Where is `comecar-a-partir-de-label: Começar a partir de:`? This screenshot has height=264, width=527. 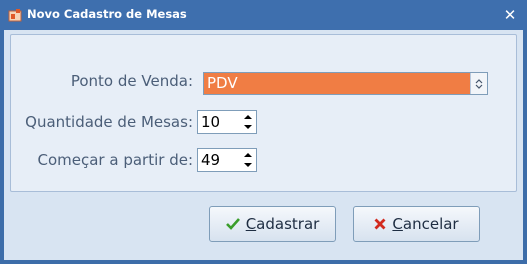
comecar-a-partir-de-label: Começar a partir de: is located at coordinates (115, 160).